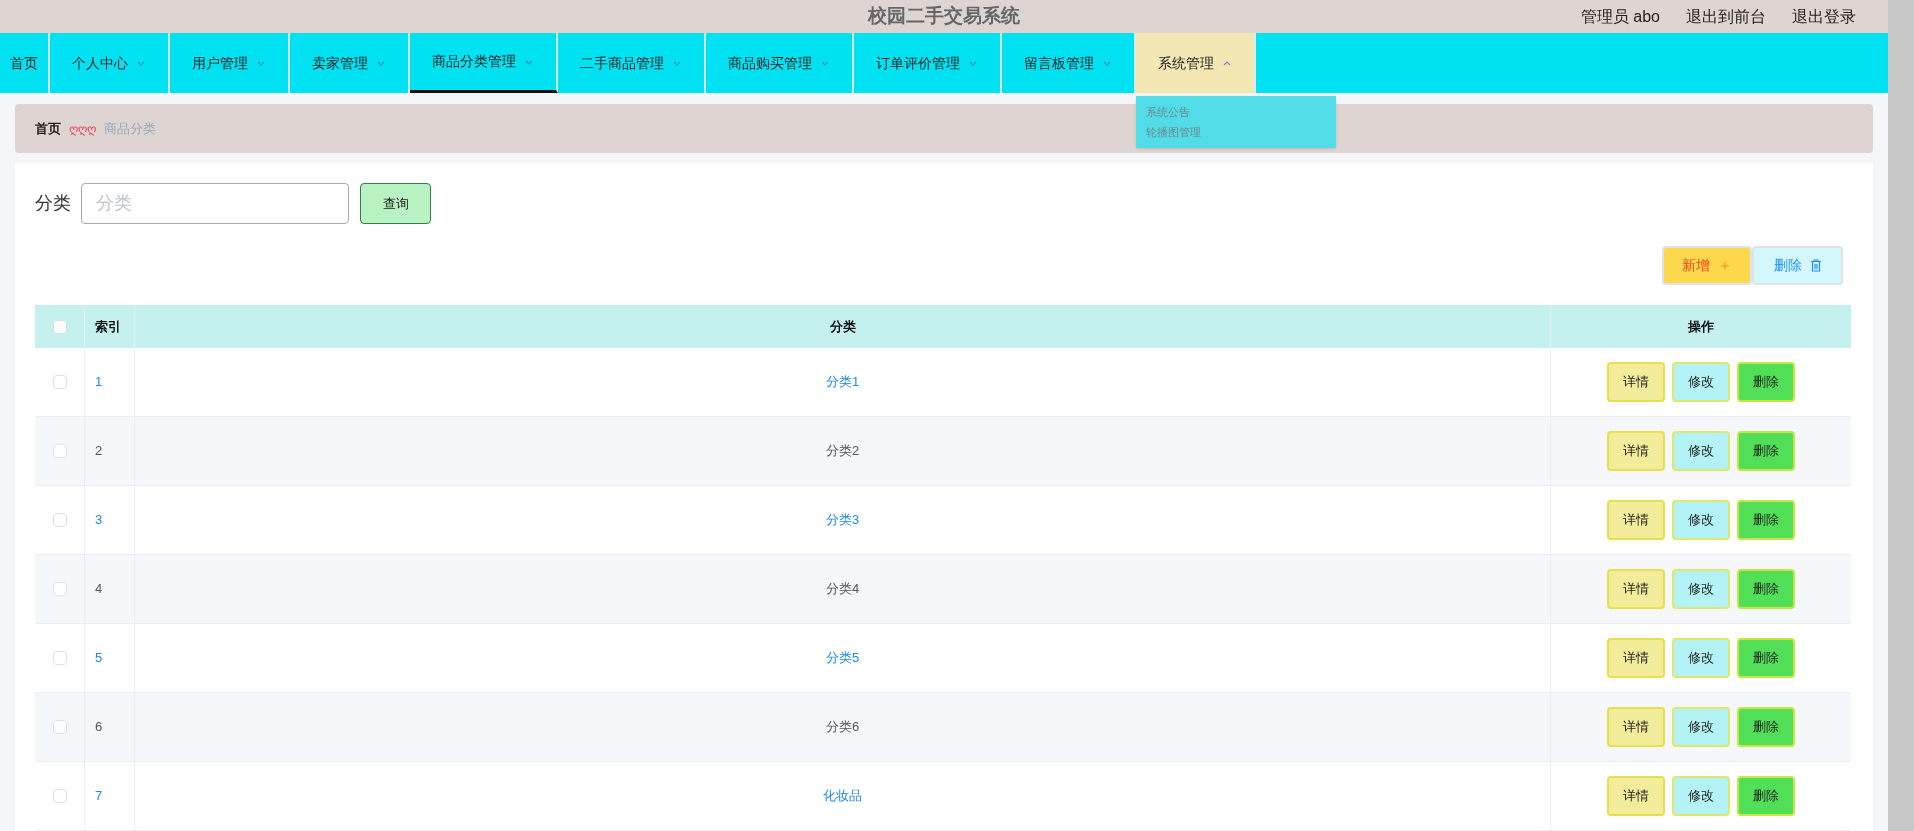 This screenshot has height=831, width=1914. Describe the element at coordinates (842, 326) in the screenshot. I see `column-header: 分类` at that location.